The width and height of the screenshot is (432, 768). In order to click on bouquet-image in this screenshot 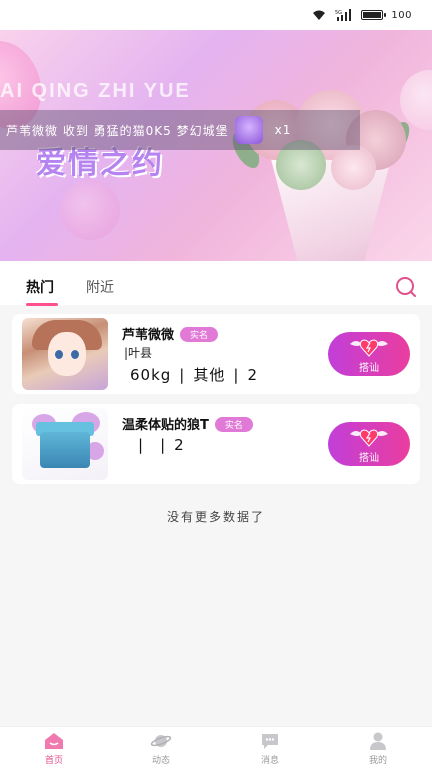, I will do `click(321, 165)`.